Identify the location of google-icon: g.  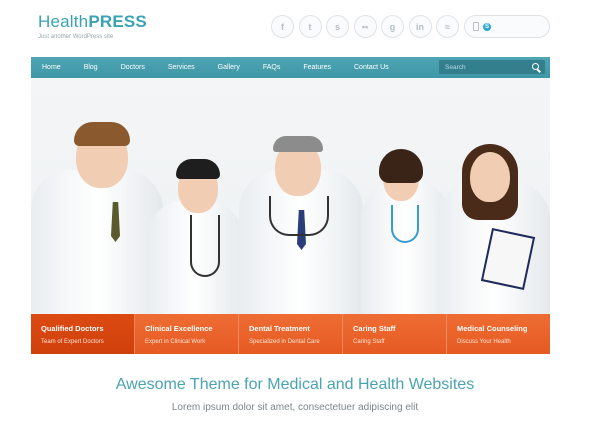
(392, 26).